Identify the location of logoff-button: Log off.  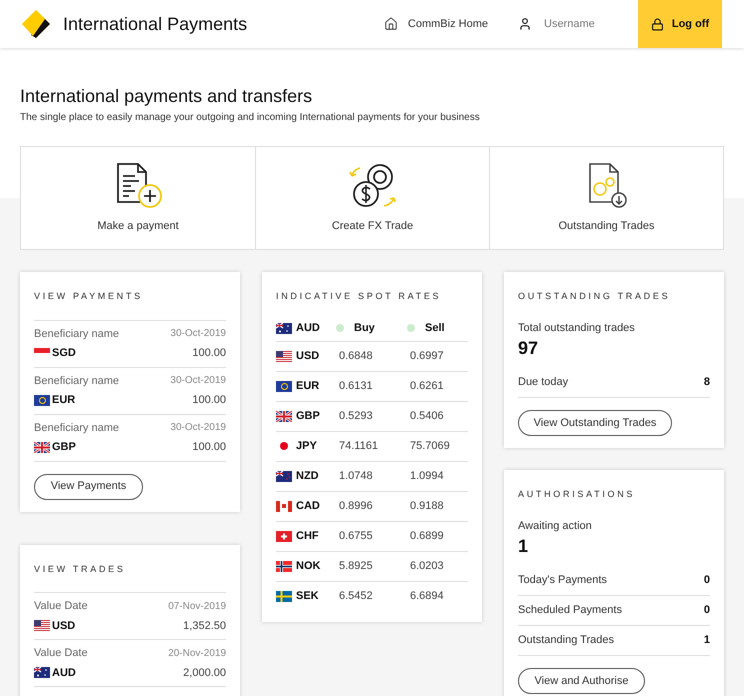
(680, 24).